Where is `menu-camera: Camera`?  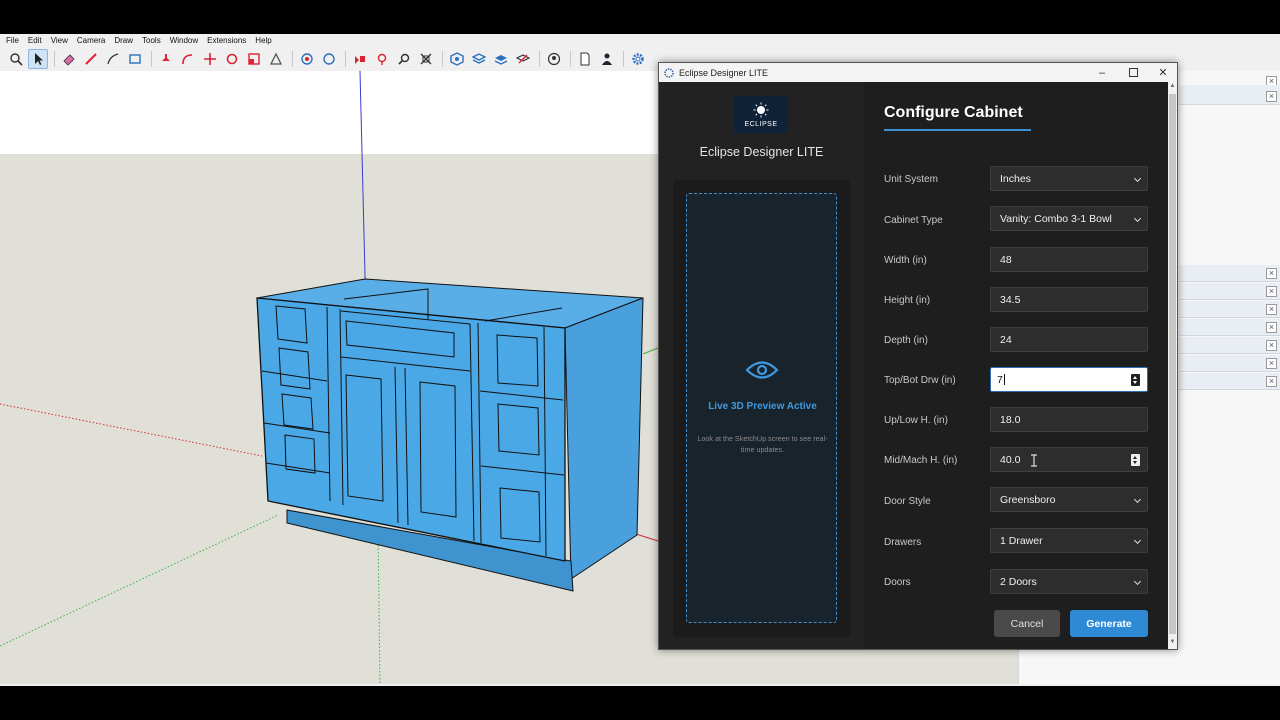 menu-camera: Camera is located at coordinates (91, 40).